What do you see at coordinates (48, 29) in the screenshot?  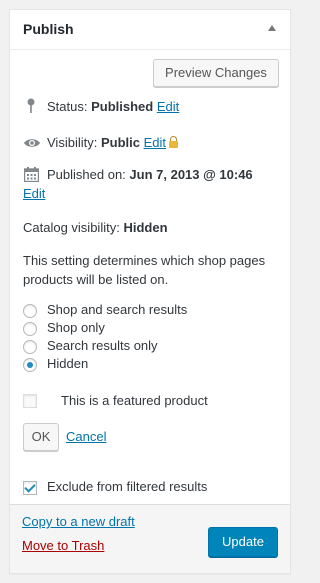 I see `publish-title: Publish` at bounding box center [48, 29].